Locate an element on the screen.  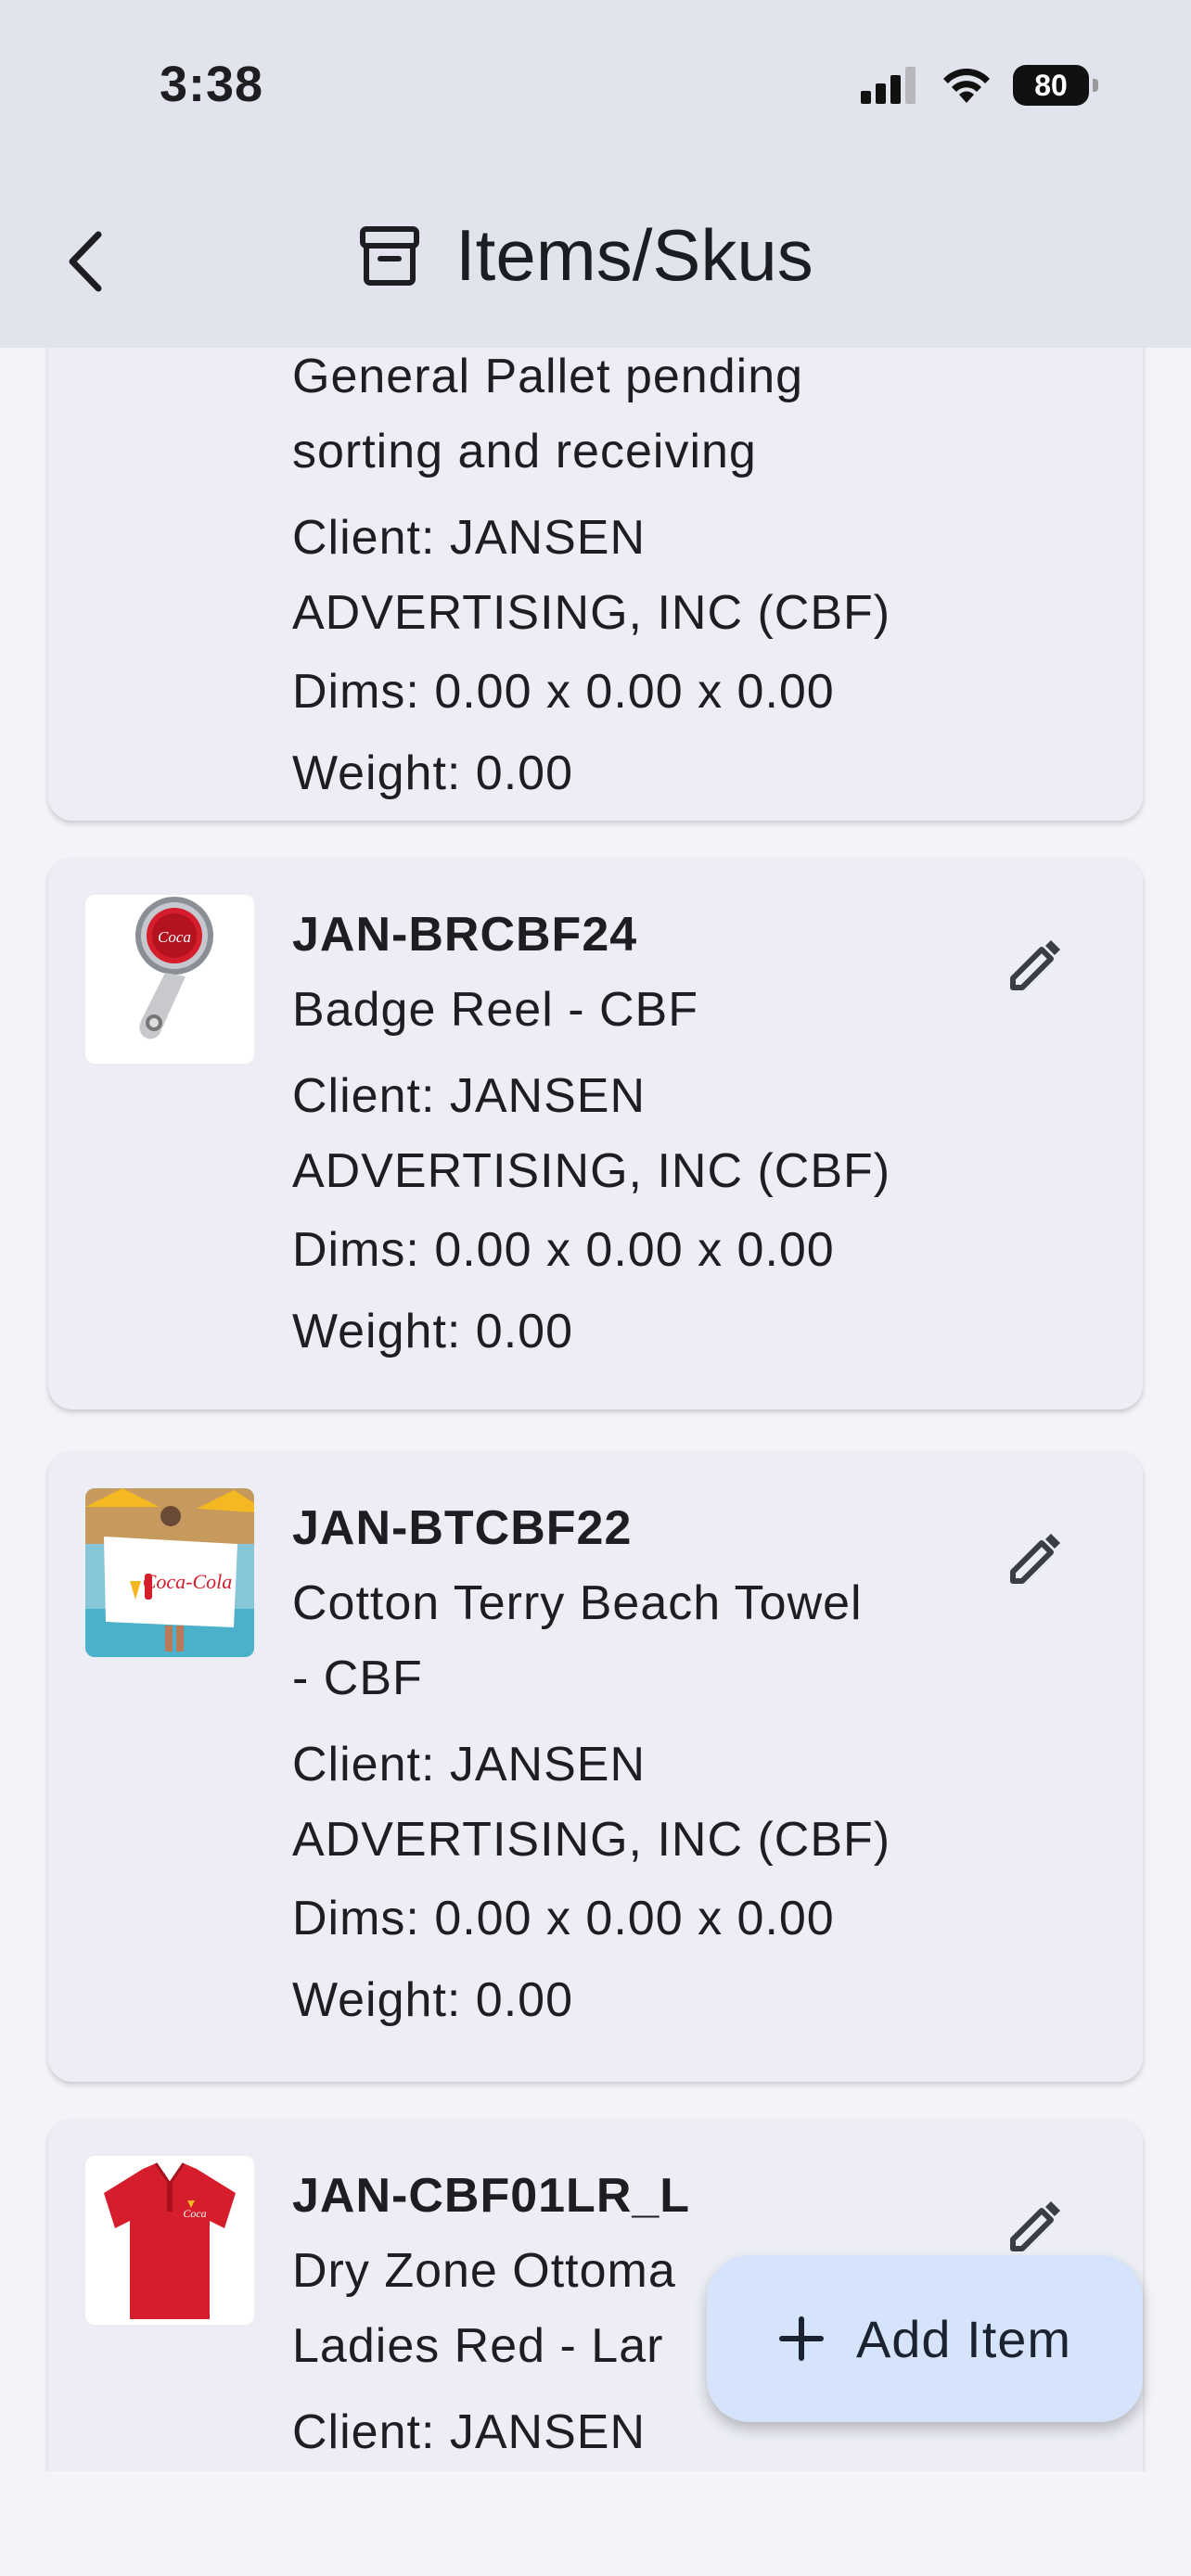
red-polo-image: Coca is located at coordinates (169, 2240).